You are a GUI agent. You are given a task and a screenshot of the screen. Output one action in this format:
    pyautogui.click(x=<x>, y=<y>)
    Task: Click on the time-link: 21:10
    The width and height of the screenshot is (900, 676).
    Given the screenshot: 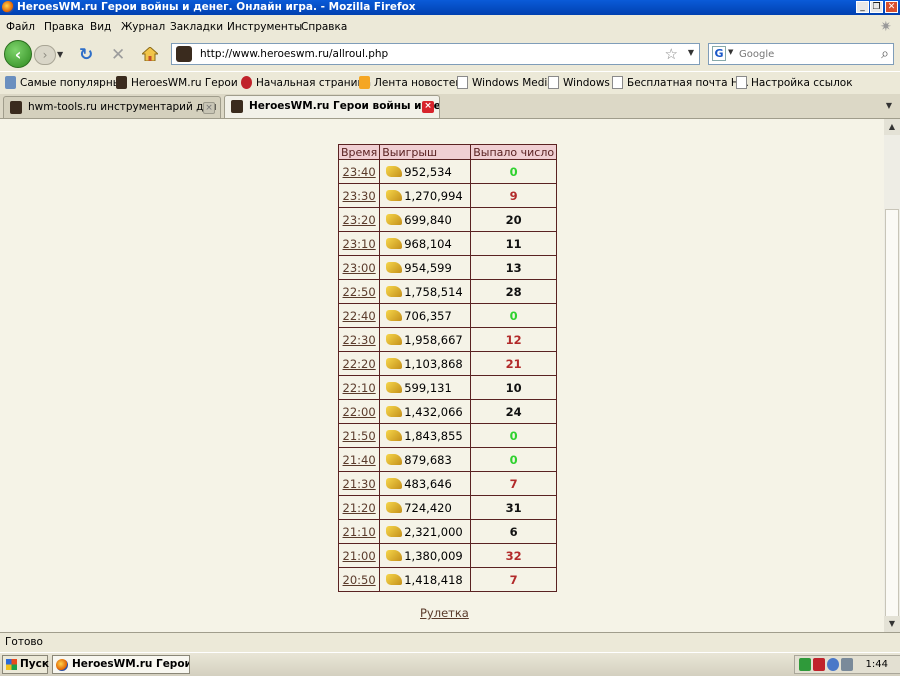 What is the action you would take?
    pyautogui.click(x=359, y=532)
    